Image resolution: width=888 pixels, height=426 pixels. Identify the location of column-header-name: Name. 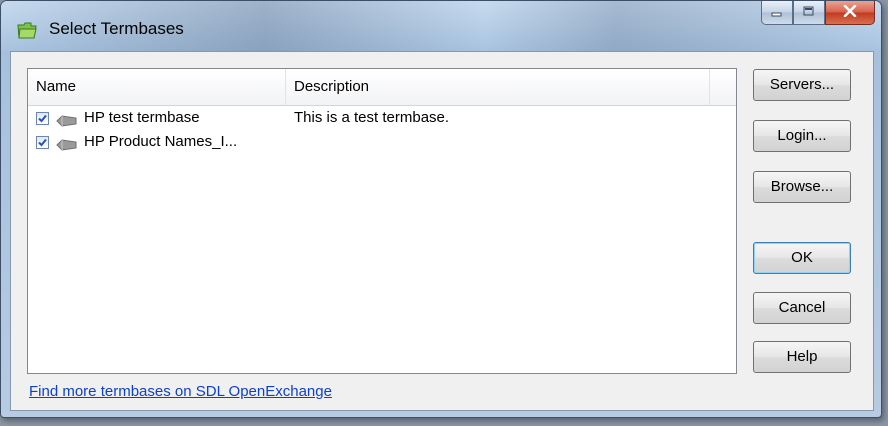
(157, 87).